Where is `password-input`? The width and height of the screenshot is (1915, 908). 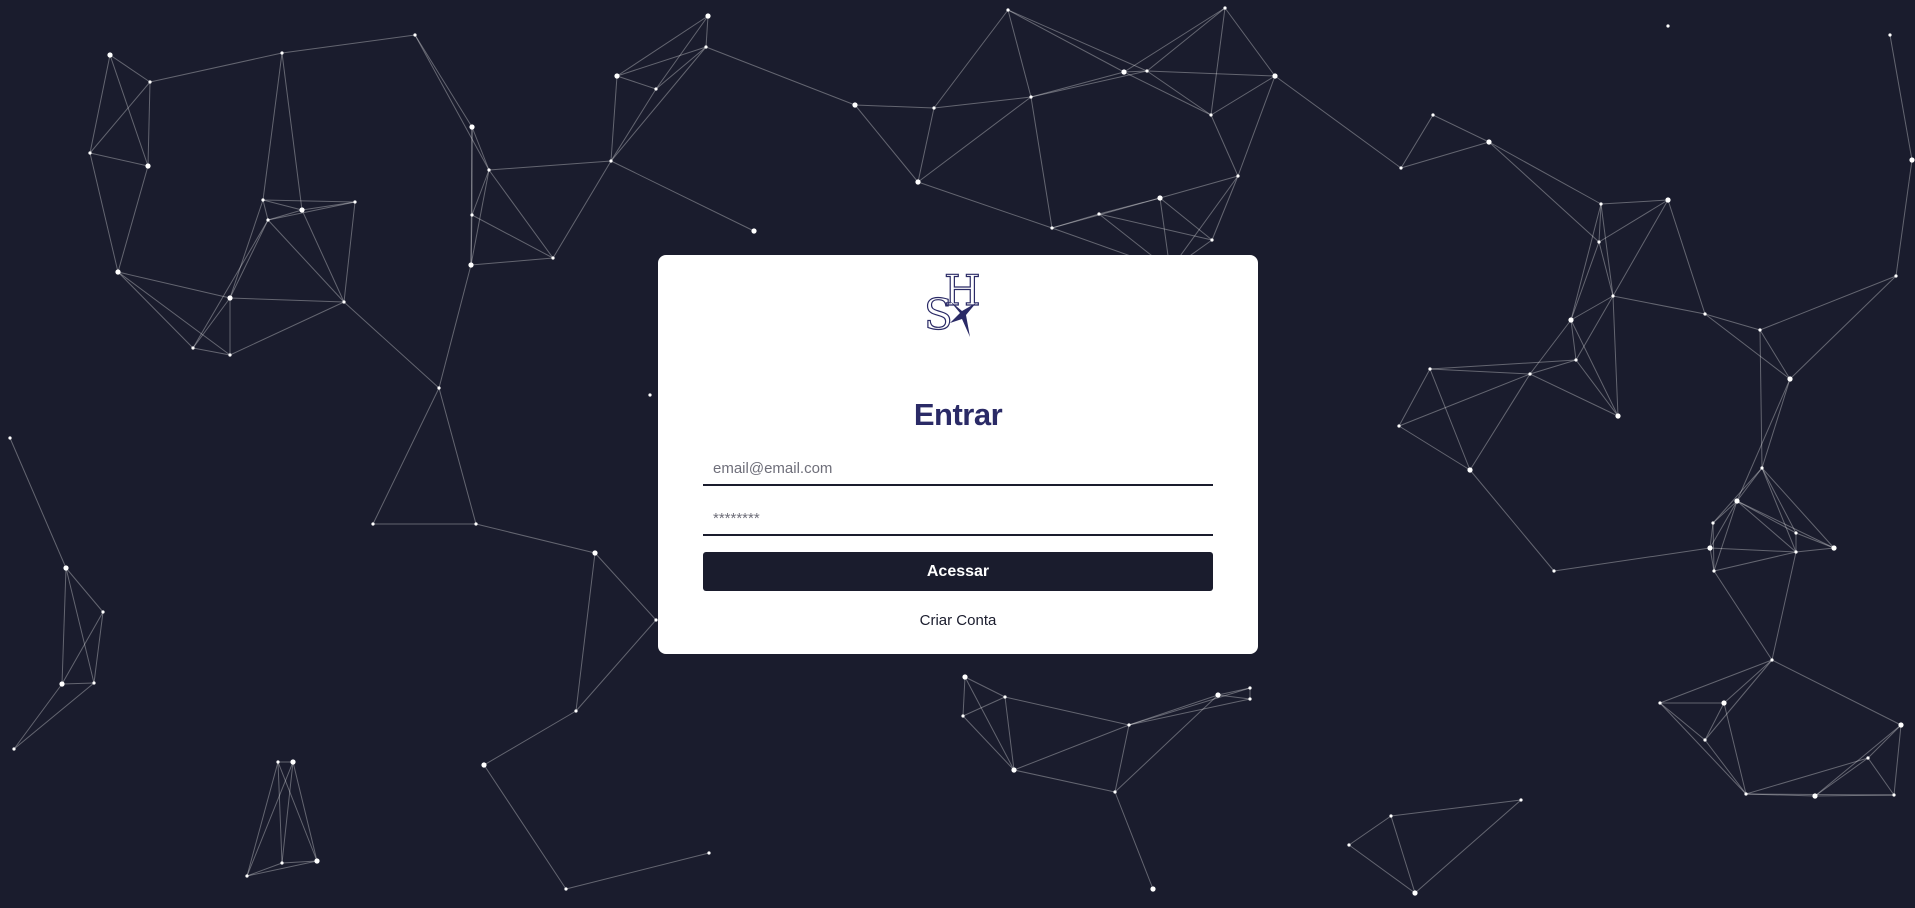 password-input is located at coordinates (958, 519).